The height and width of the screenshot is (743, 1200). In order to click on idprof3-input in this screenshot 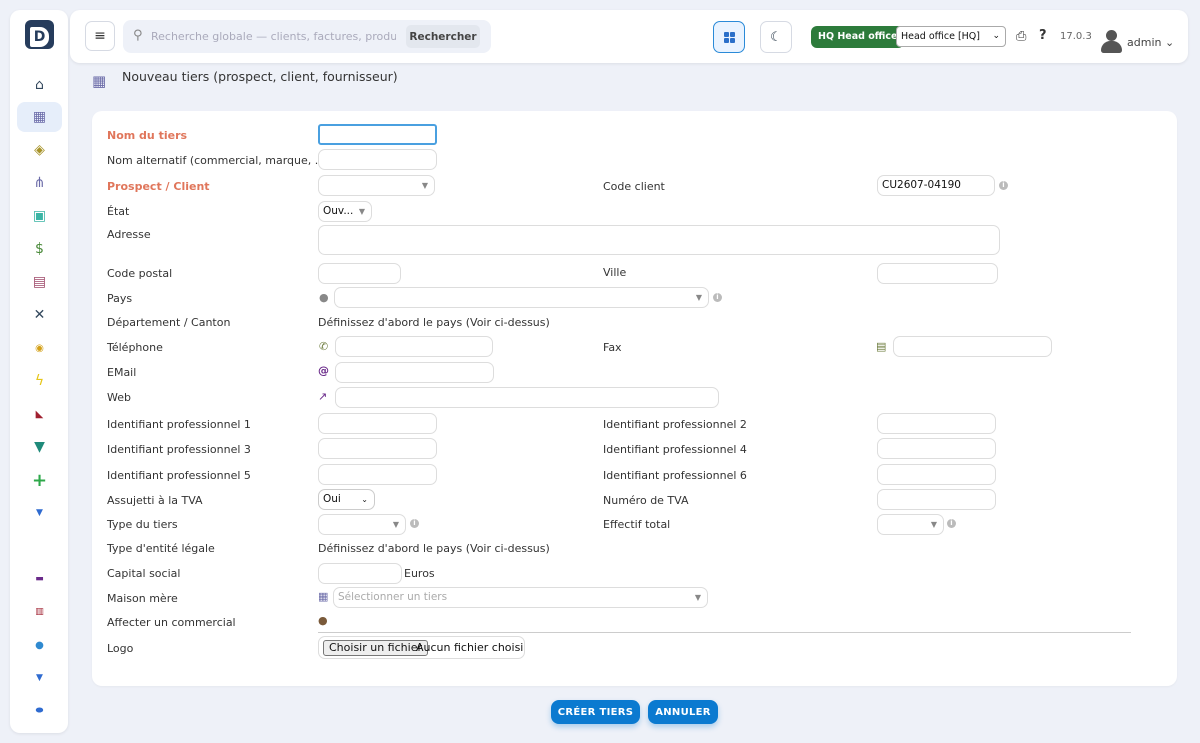, I will do `click(377, 448)`.